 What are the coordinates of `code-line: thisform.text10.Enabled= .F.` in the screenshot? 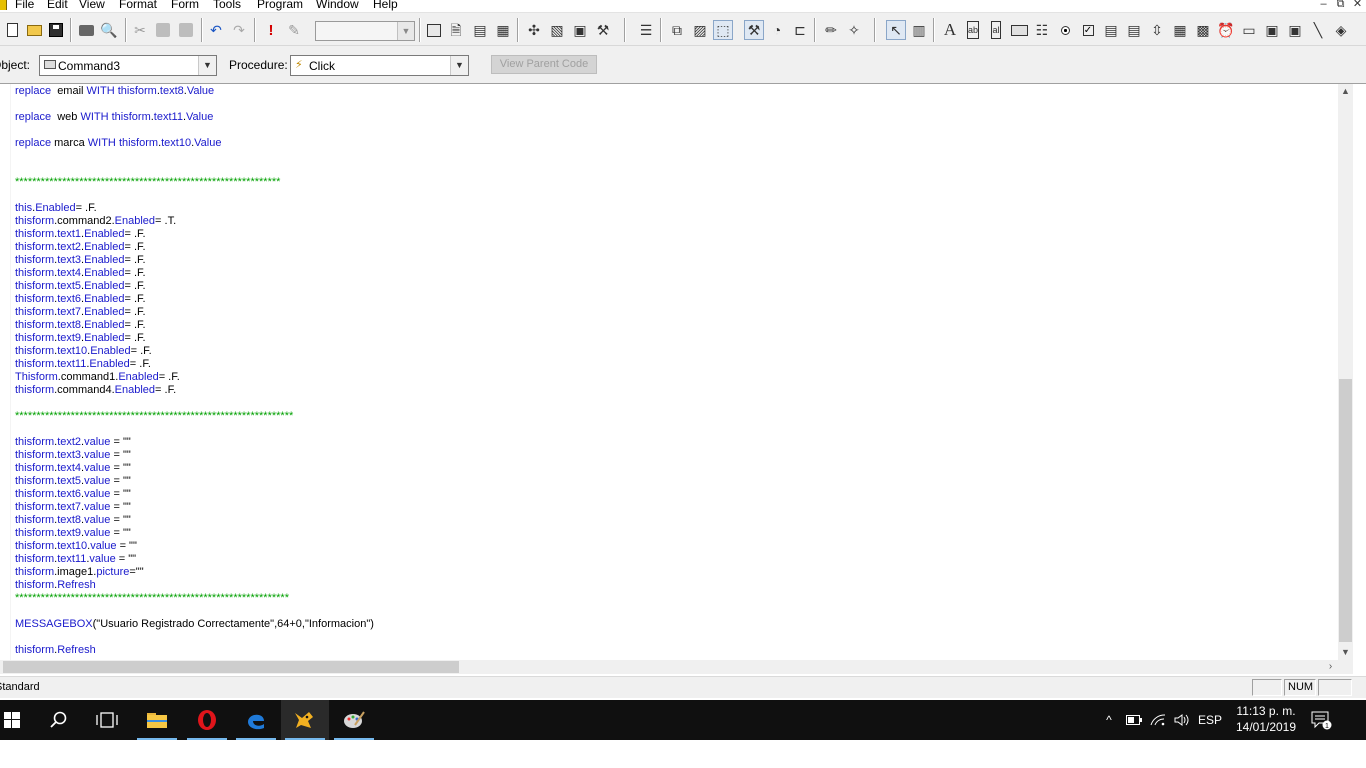 It's located at (83, 351).